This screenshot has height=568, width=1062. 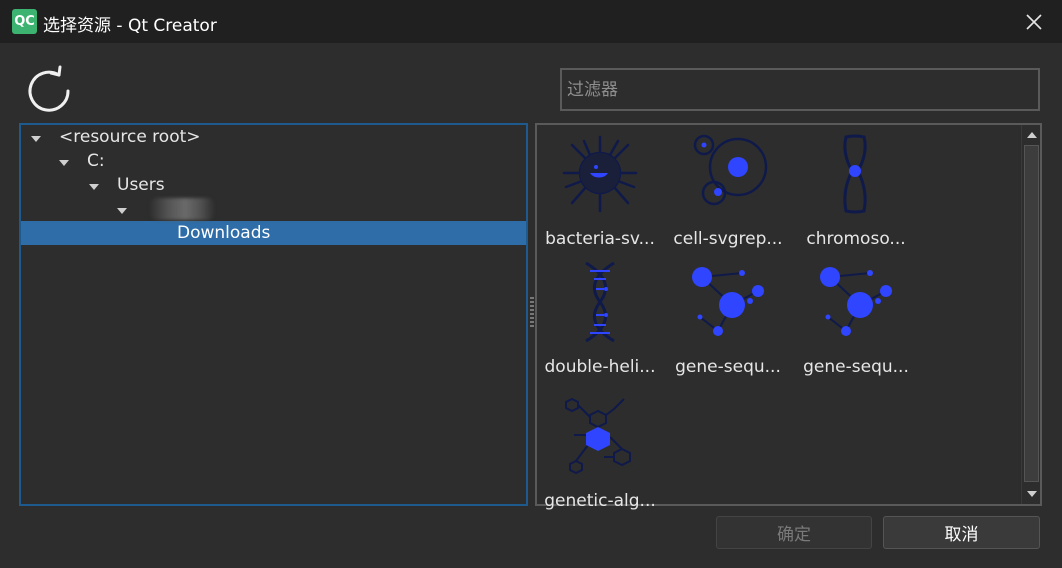 I want to click on tree-item-label: C:, so click(x=96, y=161).